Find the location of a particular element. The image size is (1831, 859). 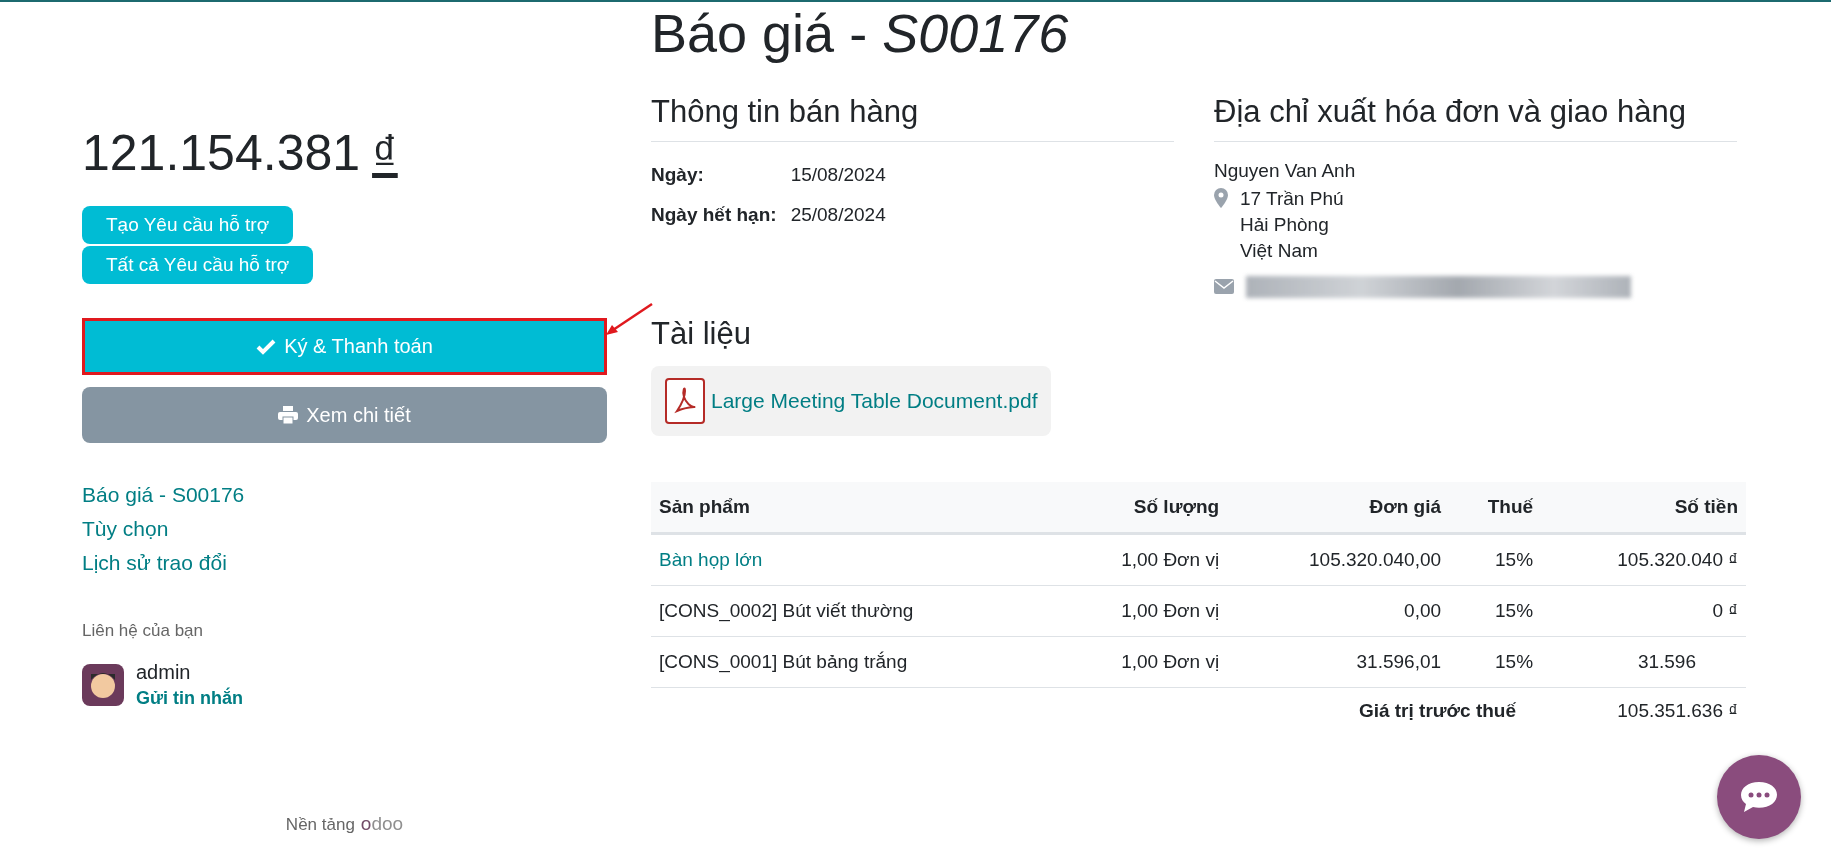

chat-button is located at coordinates (1759, 797).